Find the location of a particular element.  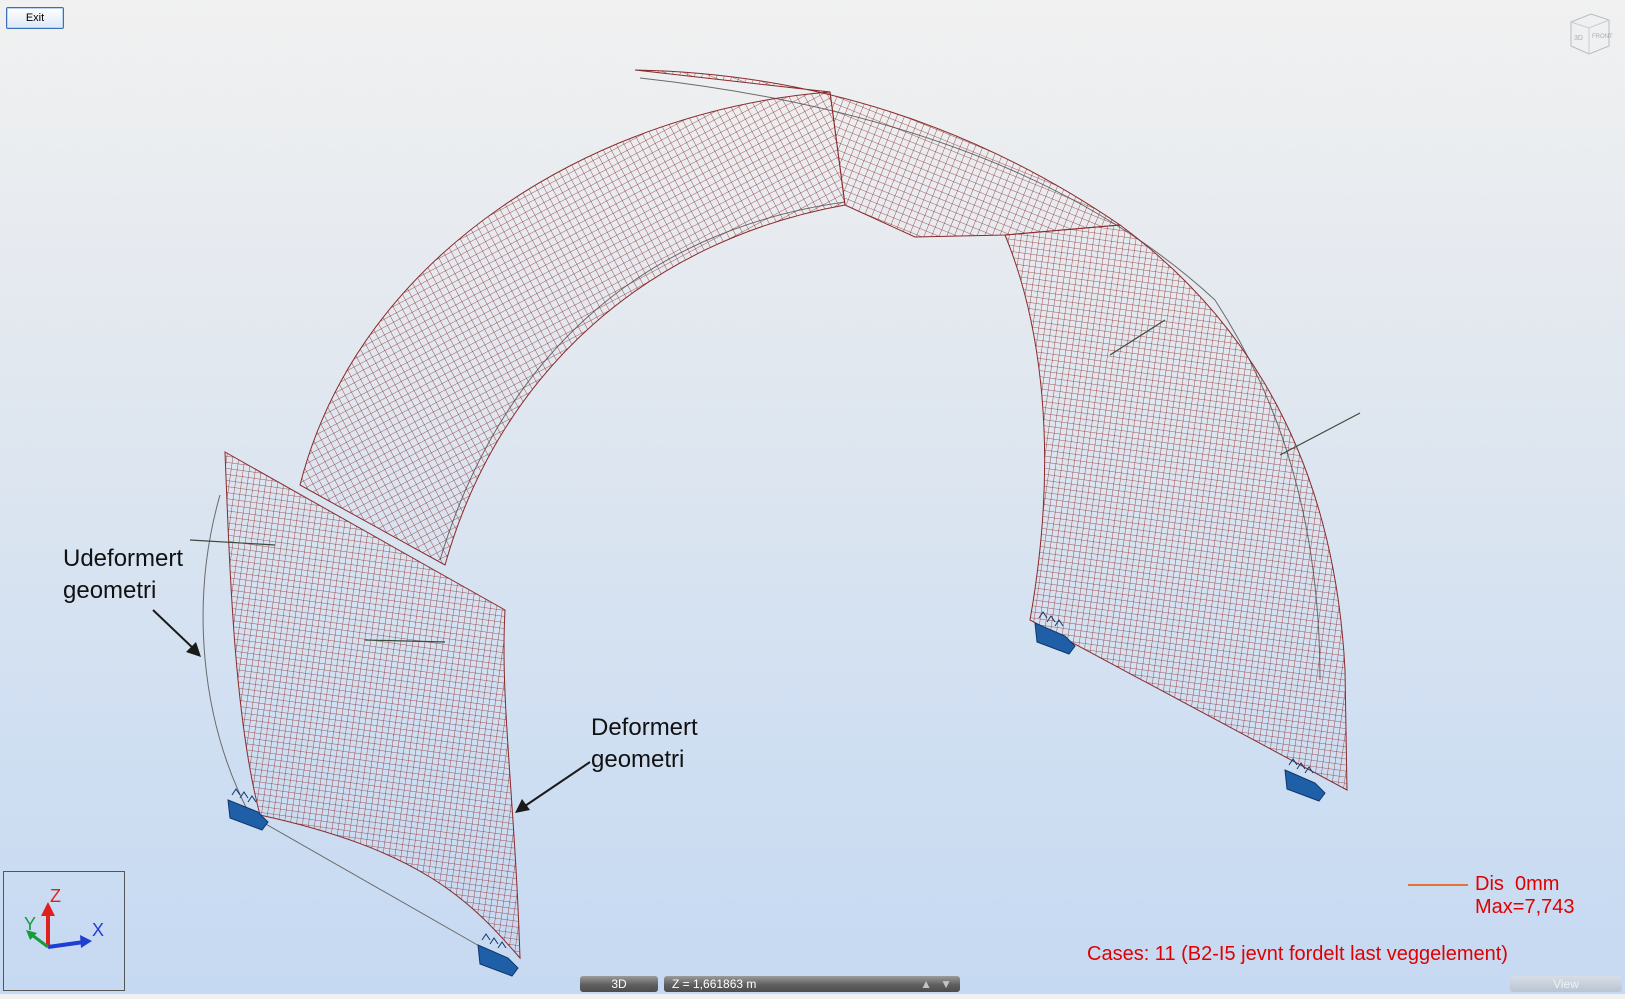

view-mode-button: 3D is located at coordinates (619, 984).